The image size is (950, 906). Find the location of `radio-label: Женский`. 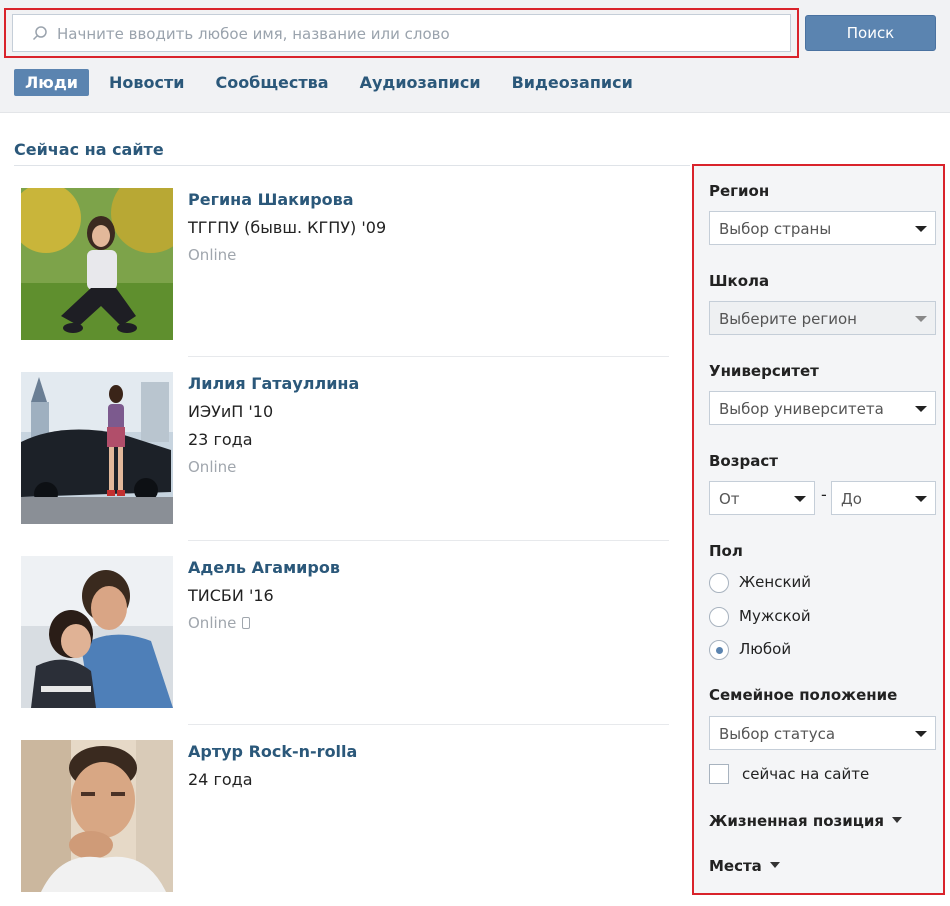

radio-label: Женский is located at coordinates (775, 582).